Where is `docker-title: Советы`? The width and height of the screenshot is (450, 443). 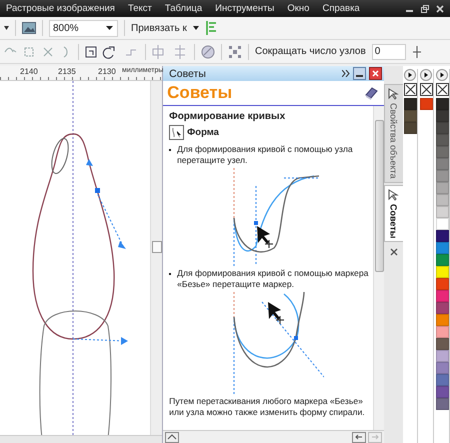
docker-title: Советы is located at coordinates (188, 74).